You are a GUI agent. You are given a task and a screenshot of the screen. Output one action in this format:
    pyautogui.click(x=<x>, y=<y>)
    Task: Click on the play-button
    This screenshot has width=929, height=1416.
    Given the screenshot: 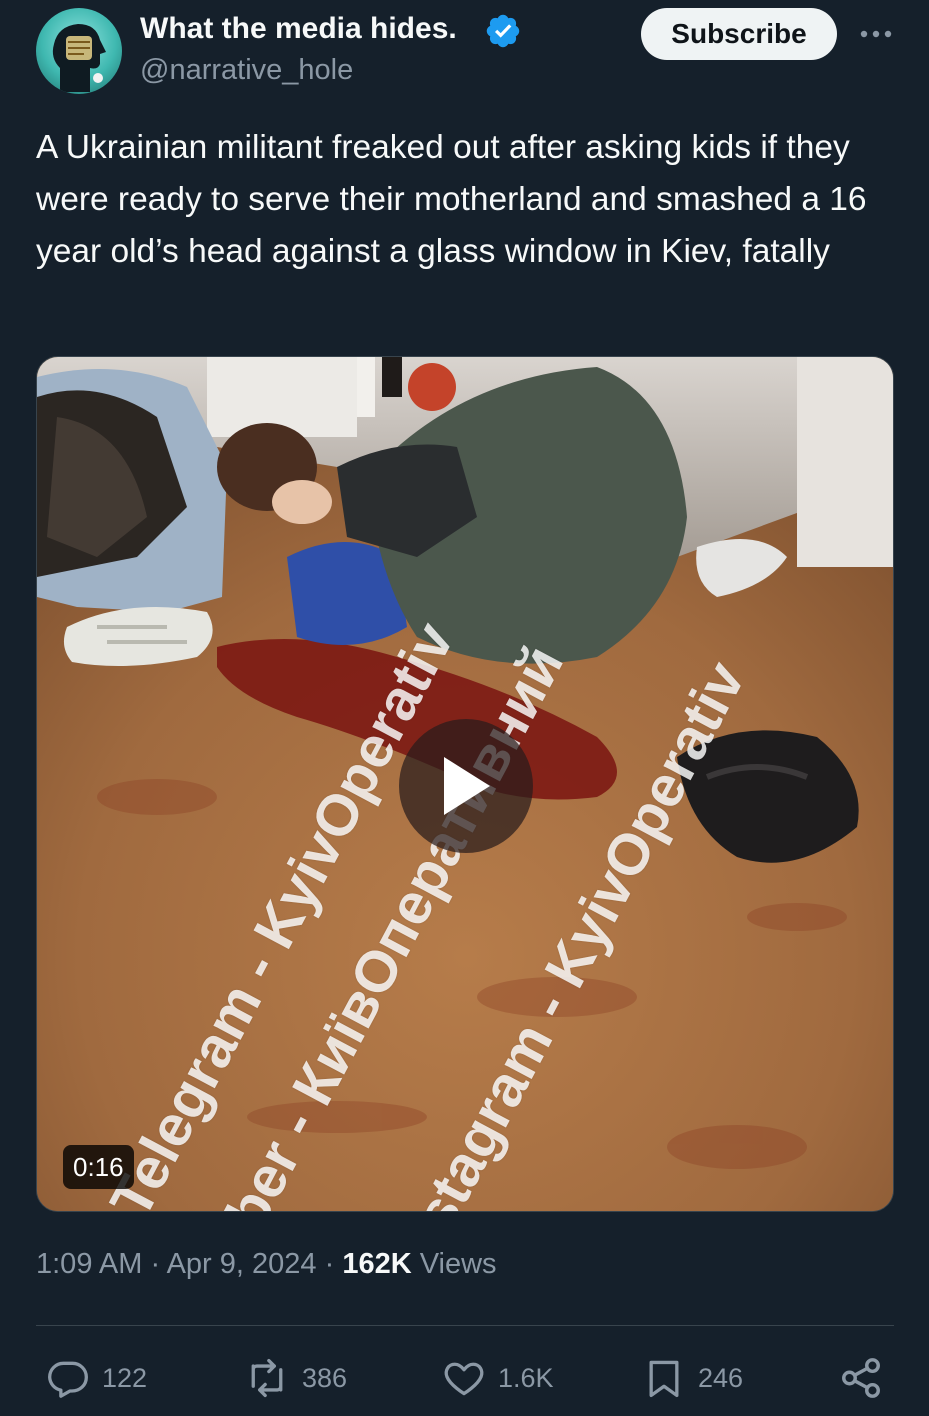 What is the action you would take?
    pyautogui.click(x=466, y=786)
    